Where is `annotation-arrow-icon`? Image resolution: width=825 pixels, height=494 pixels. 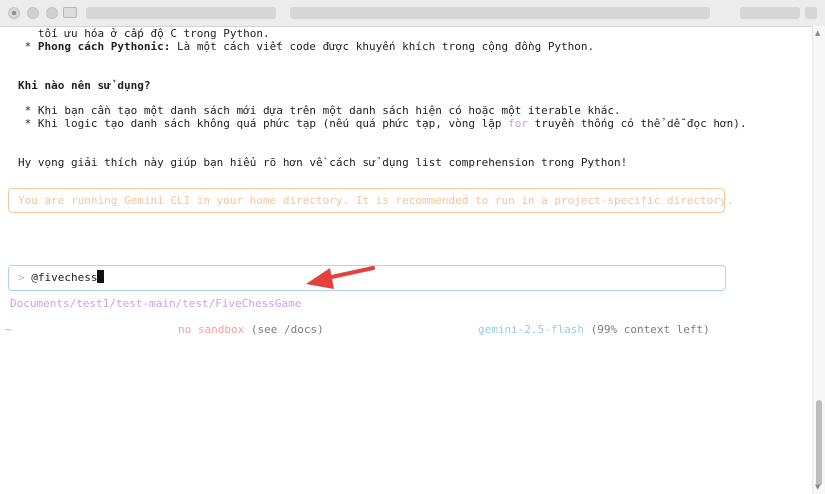
annotation-arrow-icon is located at coordinates (340, 277).